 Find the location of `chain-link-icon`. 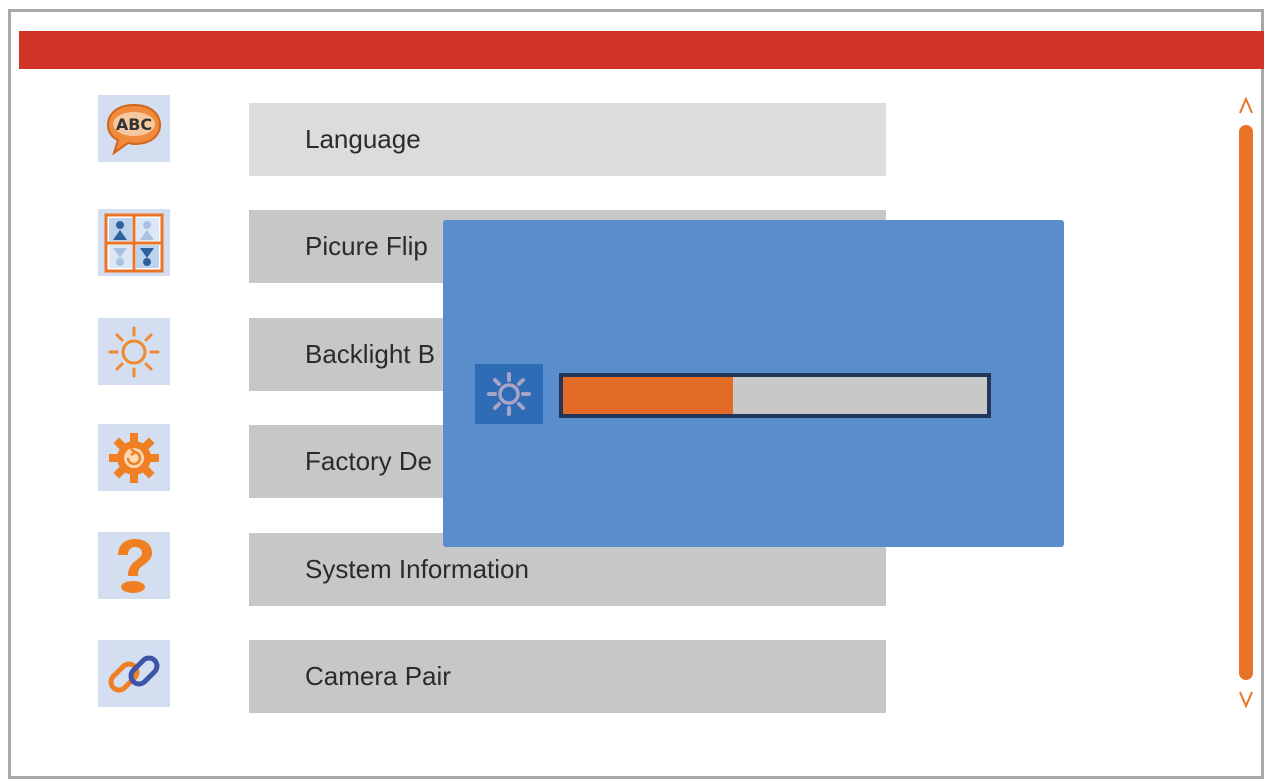

chain-link-icon is located at coordinates (134, 673).